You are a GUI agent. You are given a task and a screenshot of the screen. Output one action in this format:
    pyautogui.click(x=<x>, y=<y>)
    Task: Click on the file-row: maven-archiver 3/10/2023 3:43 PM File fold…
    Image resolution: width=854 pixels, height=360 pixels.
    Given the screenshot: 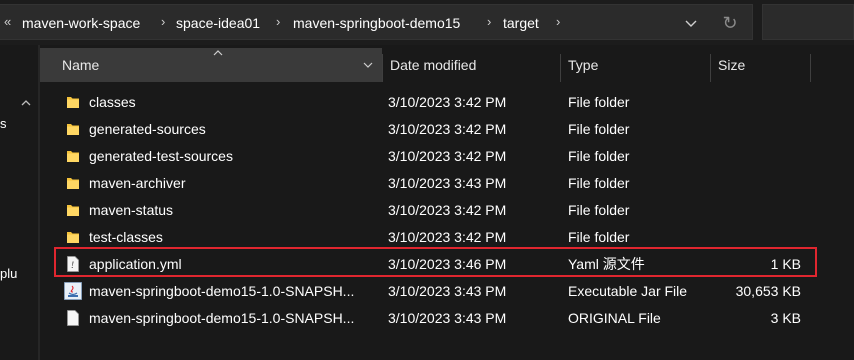 What is the action you would take?
    pyautogui.click(x=447, y=183)
    